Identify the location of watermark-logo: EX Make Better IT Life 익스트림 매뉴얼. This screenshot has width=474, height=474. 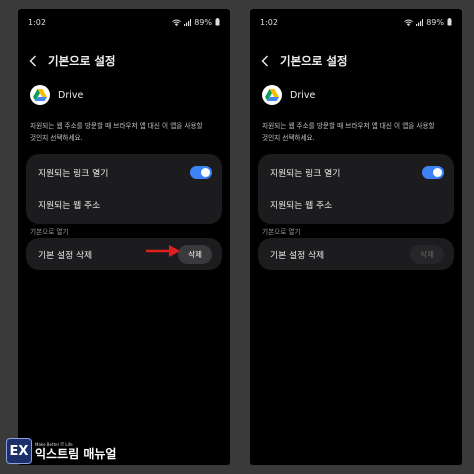
(61, 451).